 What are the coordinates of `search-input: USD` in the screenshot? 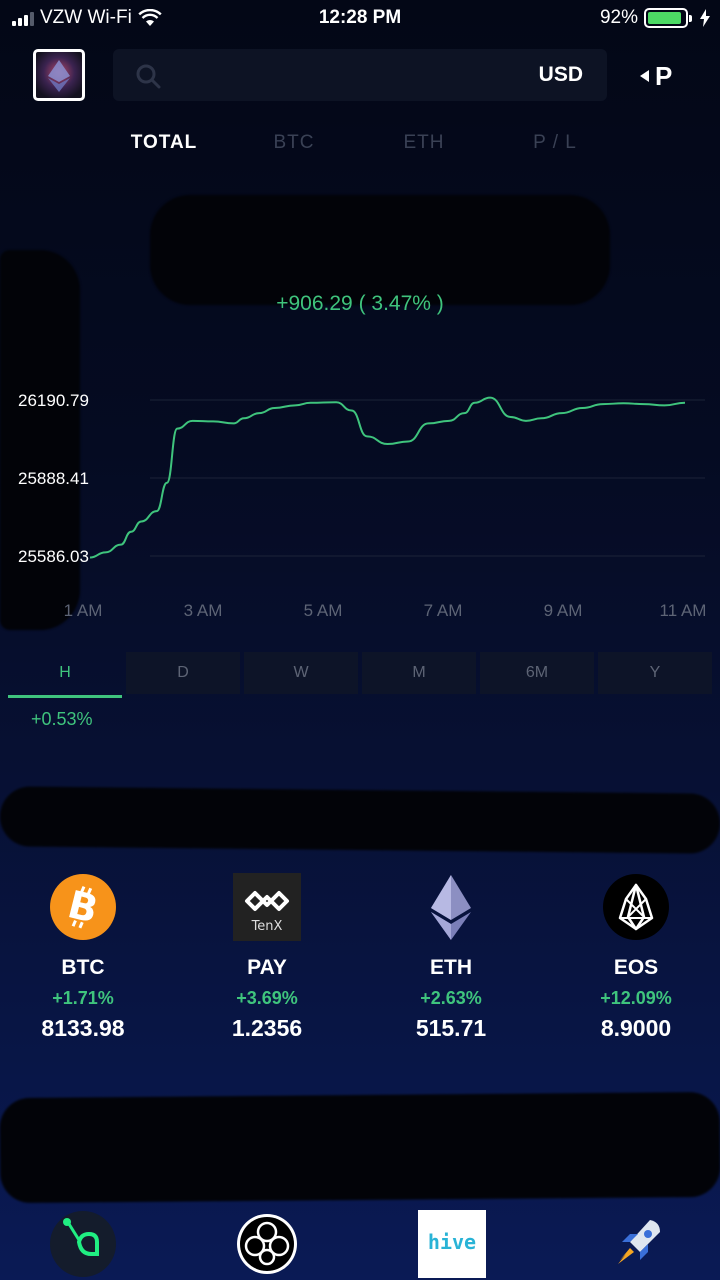 It's located at (360, 75).